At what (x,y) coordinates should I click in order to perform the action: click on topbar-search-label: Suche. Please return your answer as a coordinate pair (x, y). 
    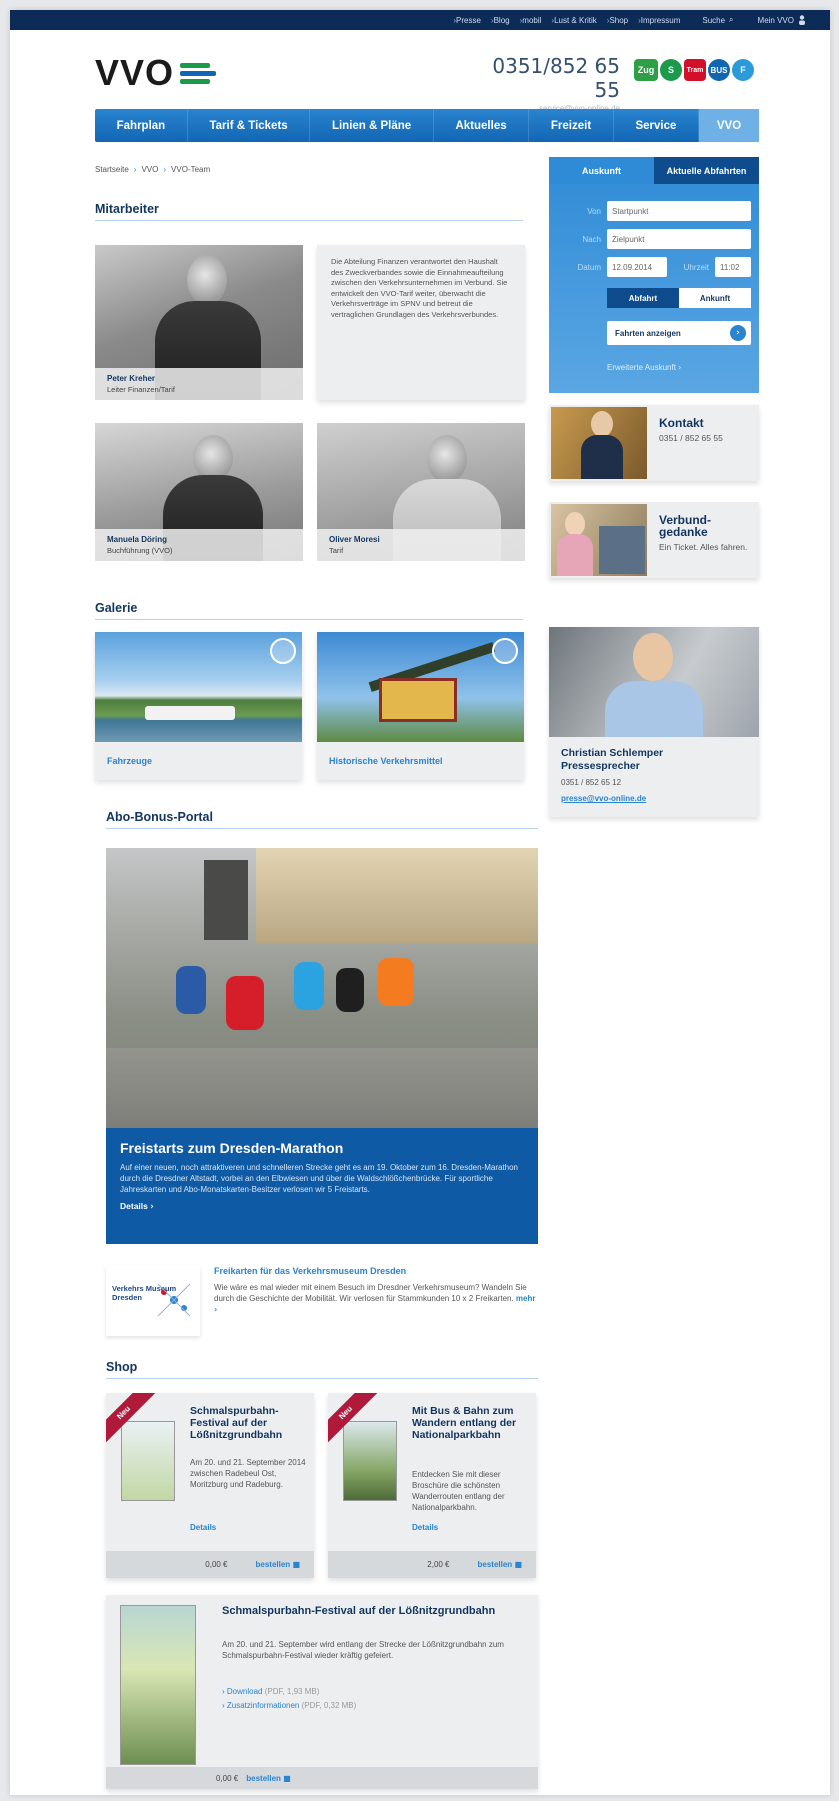
    Looking at the image, I should click on (714, 20).